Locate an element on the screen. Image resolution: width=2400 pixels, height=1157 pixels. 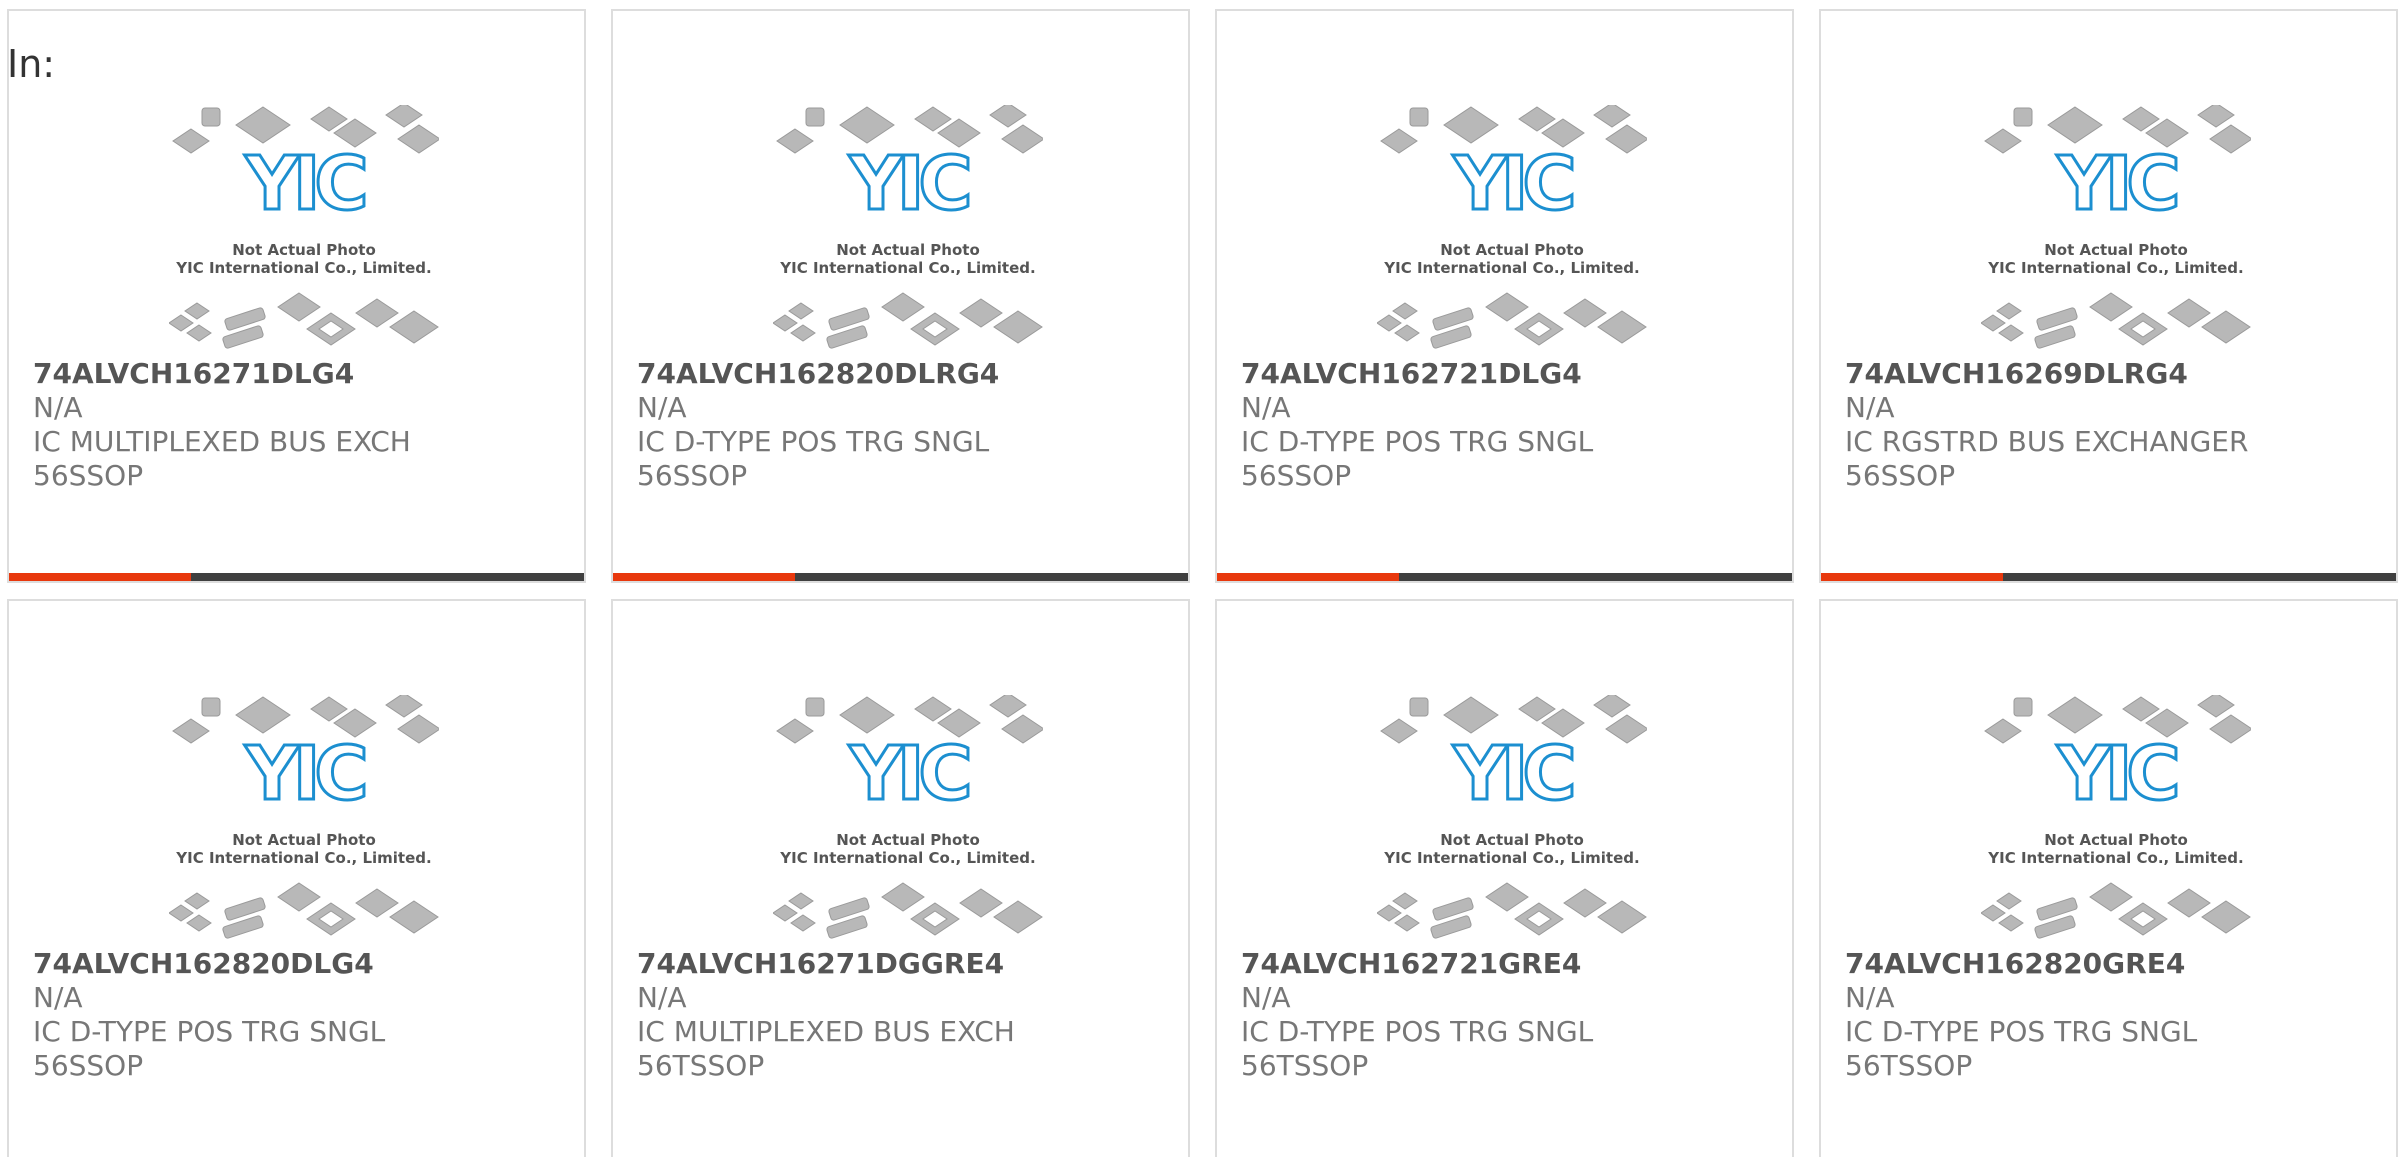
product-part-number: 74ALVCH16271DLG4 is located at coordinates (303, 374).